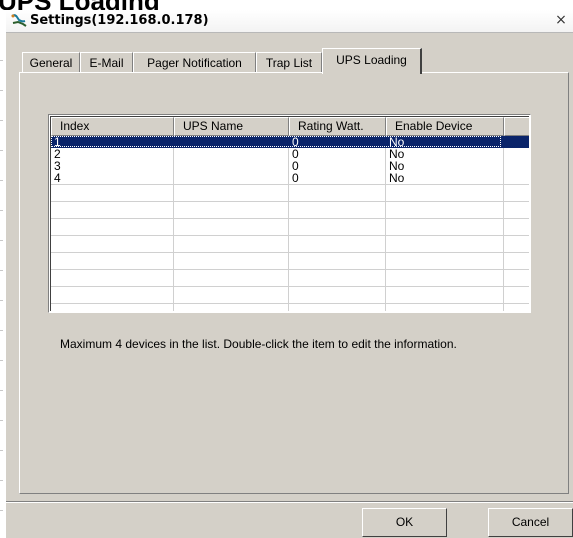 This screenshot has width=573, height=538. I want to click on title-bar: Settings(192.168.0.178) ×, so click(289, 21).